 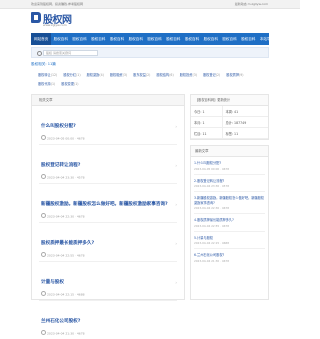 I want to click on latest-title-link: 2.股权登记转让流程?, so click(x=229, y=179).